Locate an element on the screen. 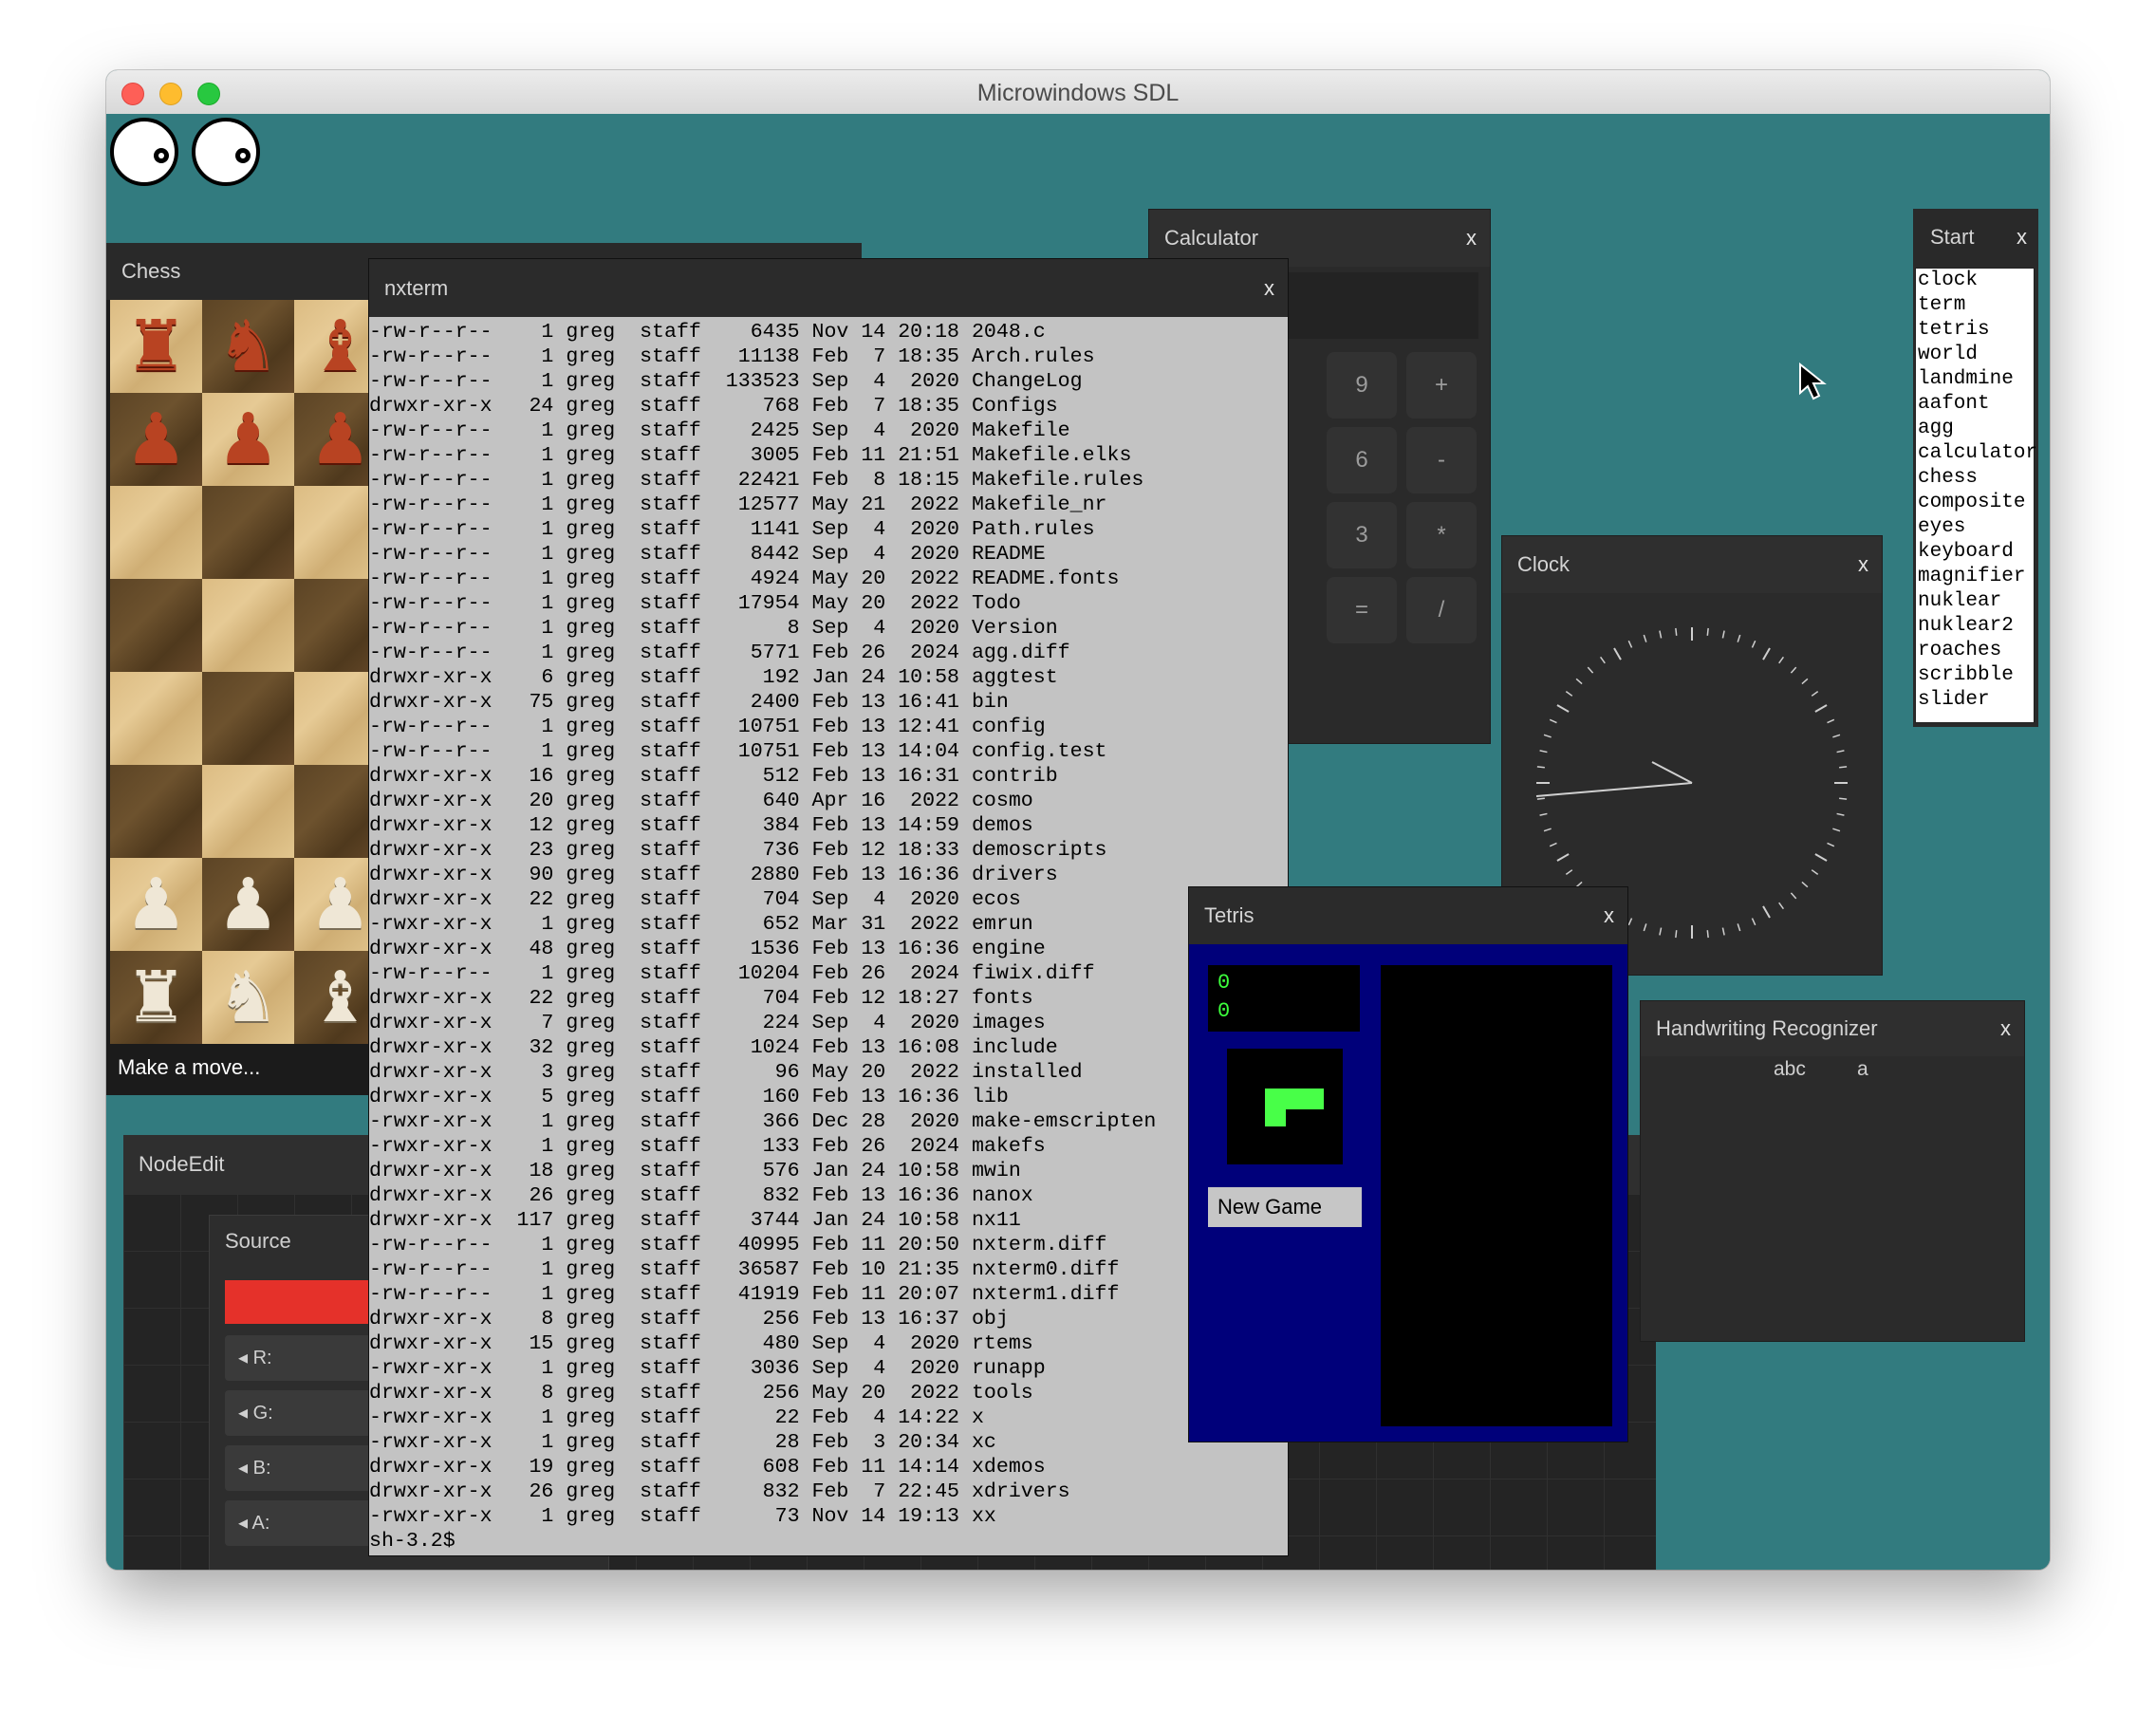 This screenshot has height=1712, width=2156. start-menu-item-term: term is located at coordinates (1975, 305).